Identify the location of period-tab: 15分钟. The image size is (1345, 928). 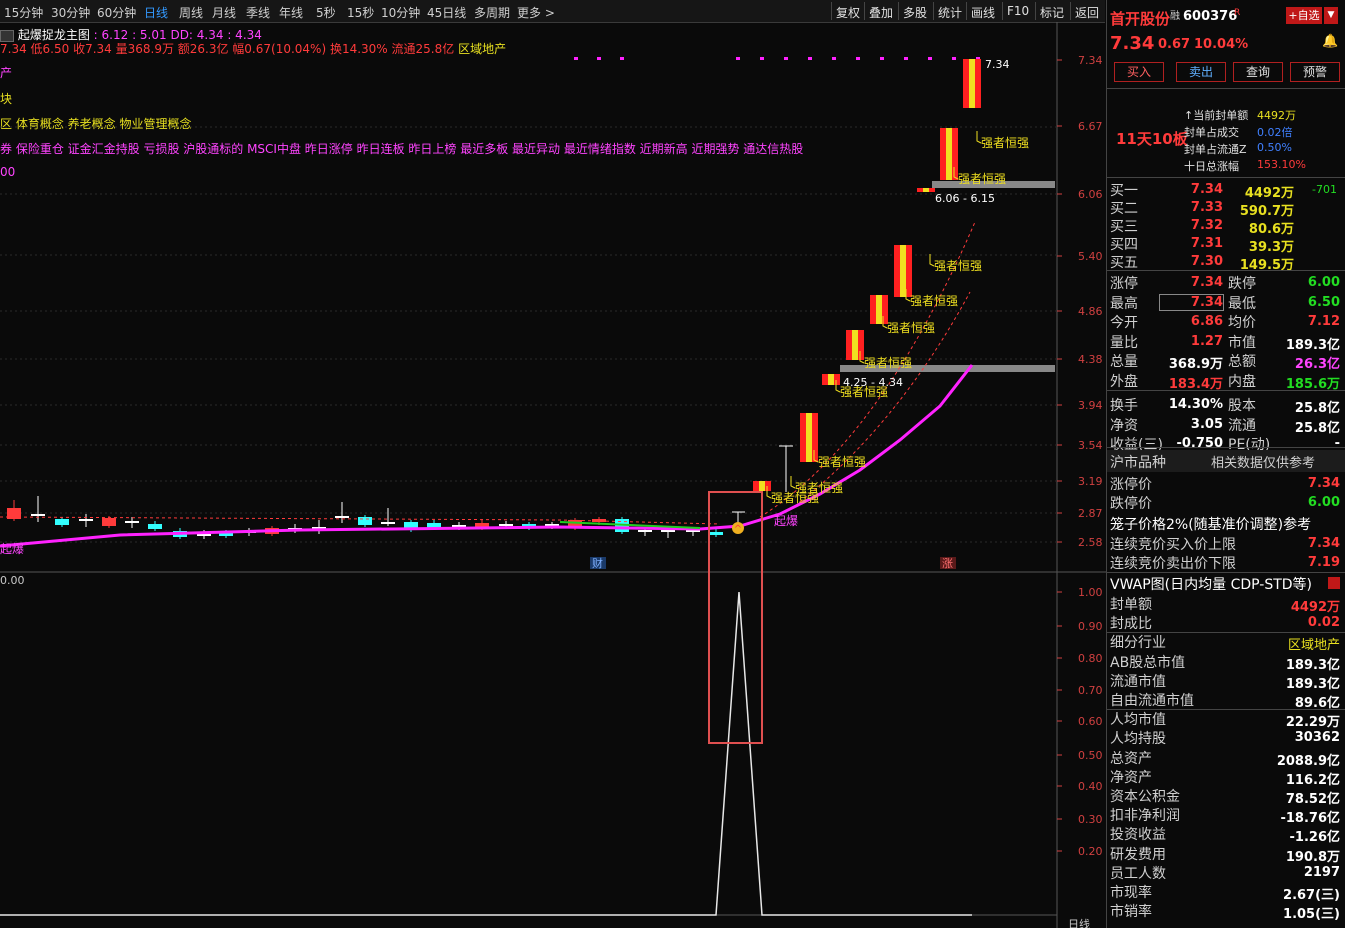
(23, 12).